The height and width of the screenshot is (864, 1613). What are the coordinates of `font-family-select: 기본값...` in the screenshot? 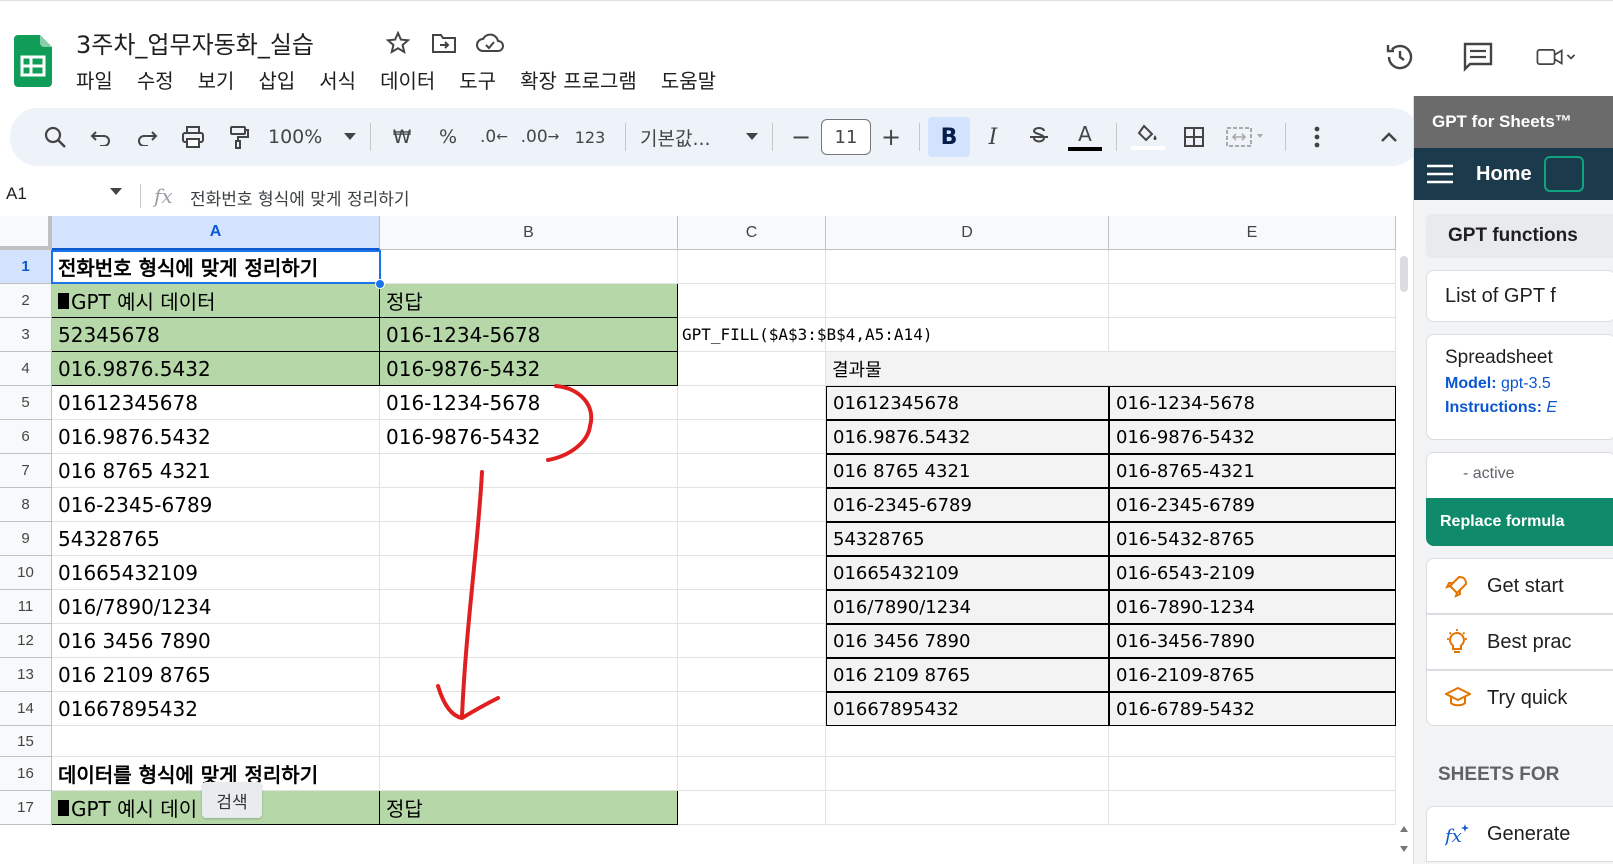 It's located at (699, 137).